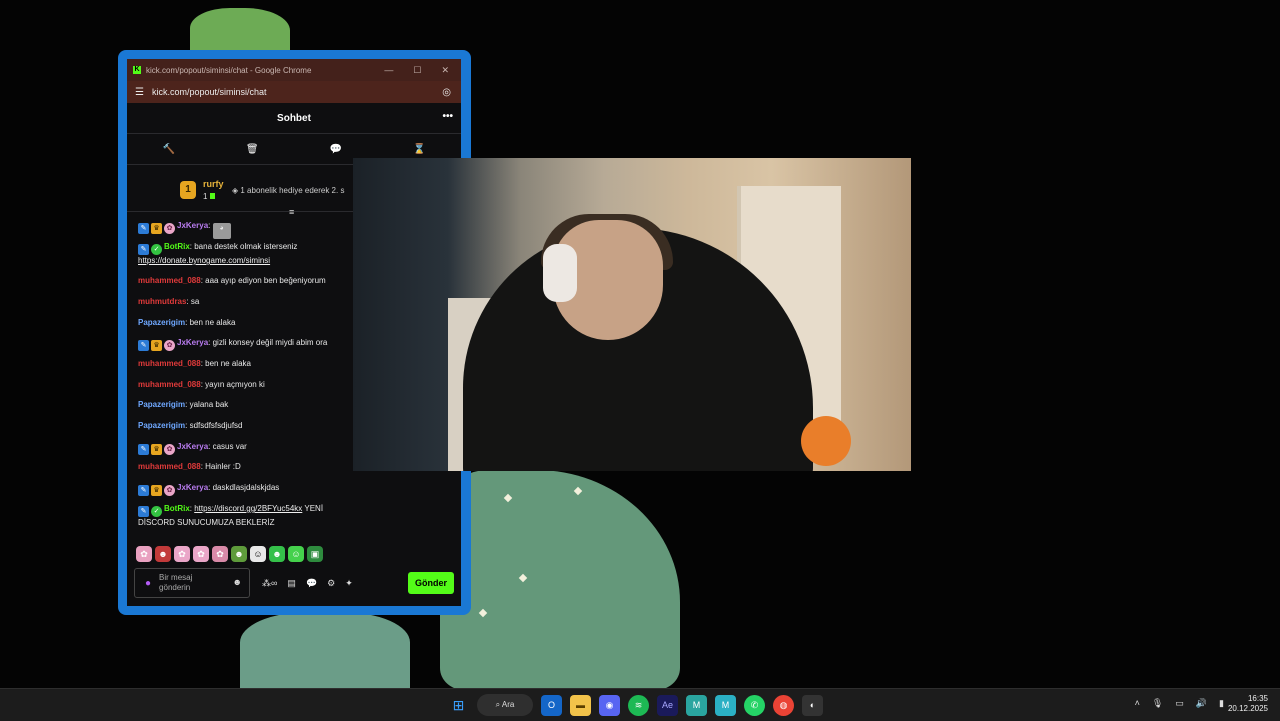 Image resolution: width=1280 pixels, height=721 pixels. Describe the element at coordinates (243, 246) in the screenshot. I see `chat-text: : bana destek olmak isterseniz` at that location.